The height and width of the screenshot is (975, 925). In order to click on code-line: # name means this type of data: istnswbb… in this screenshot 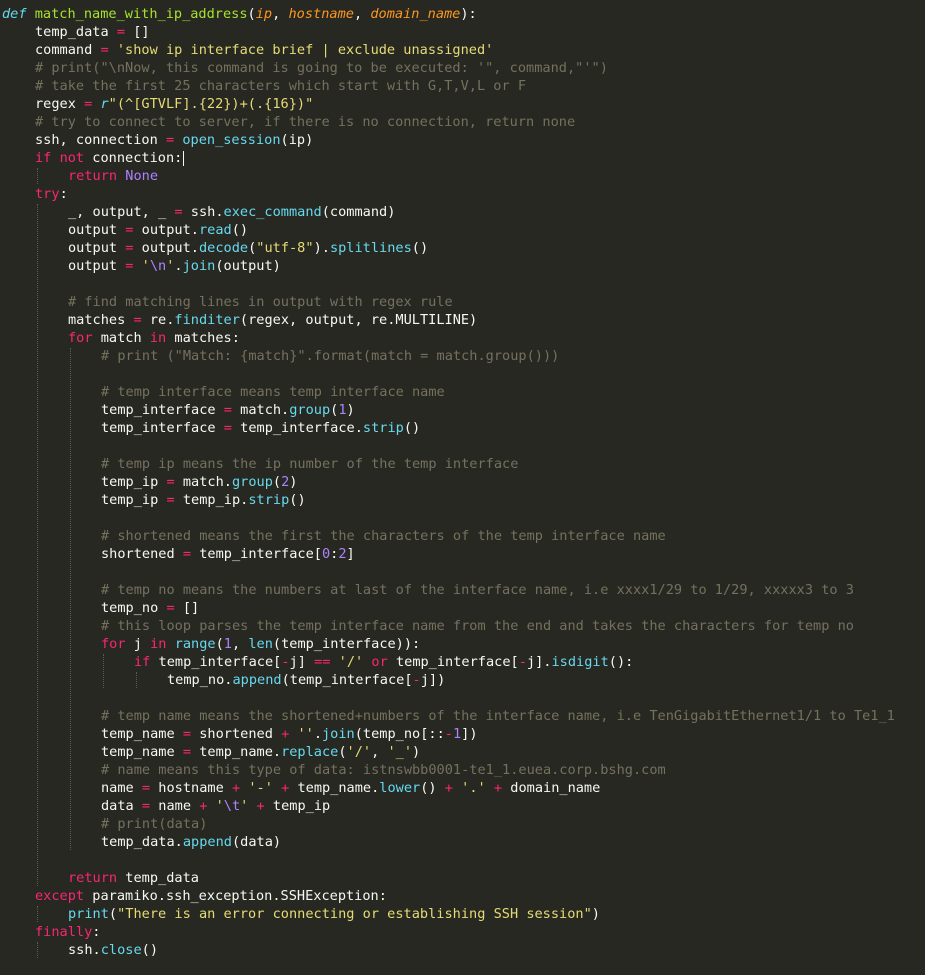, I will do `click(383, 770)`.